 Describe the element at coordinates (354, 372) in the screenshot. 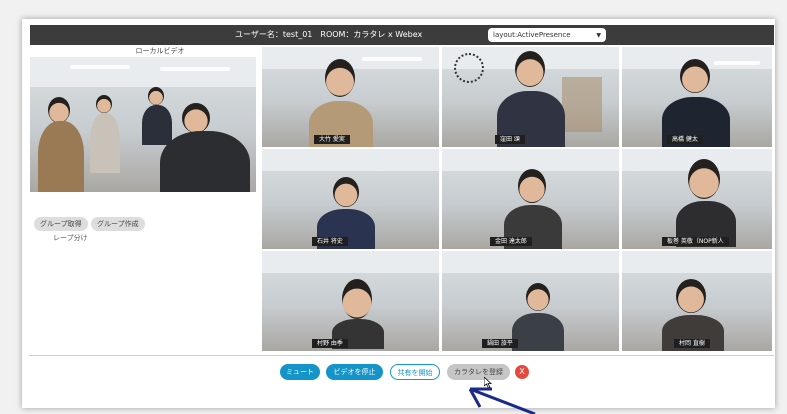

I see `stop-video-button: ビデオを停止` at that location.